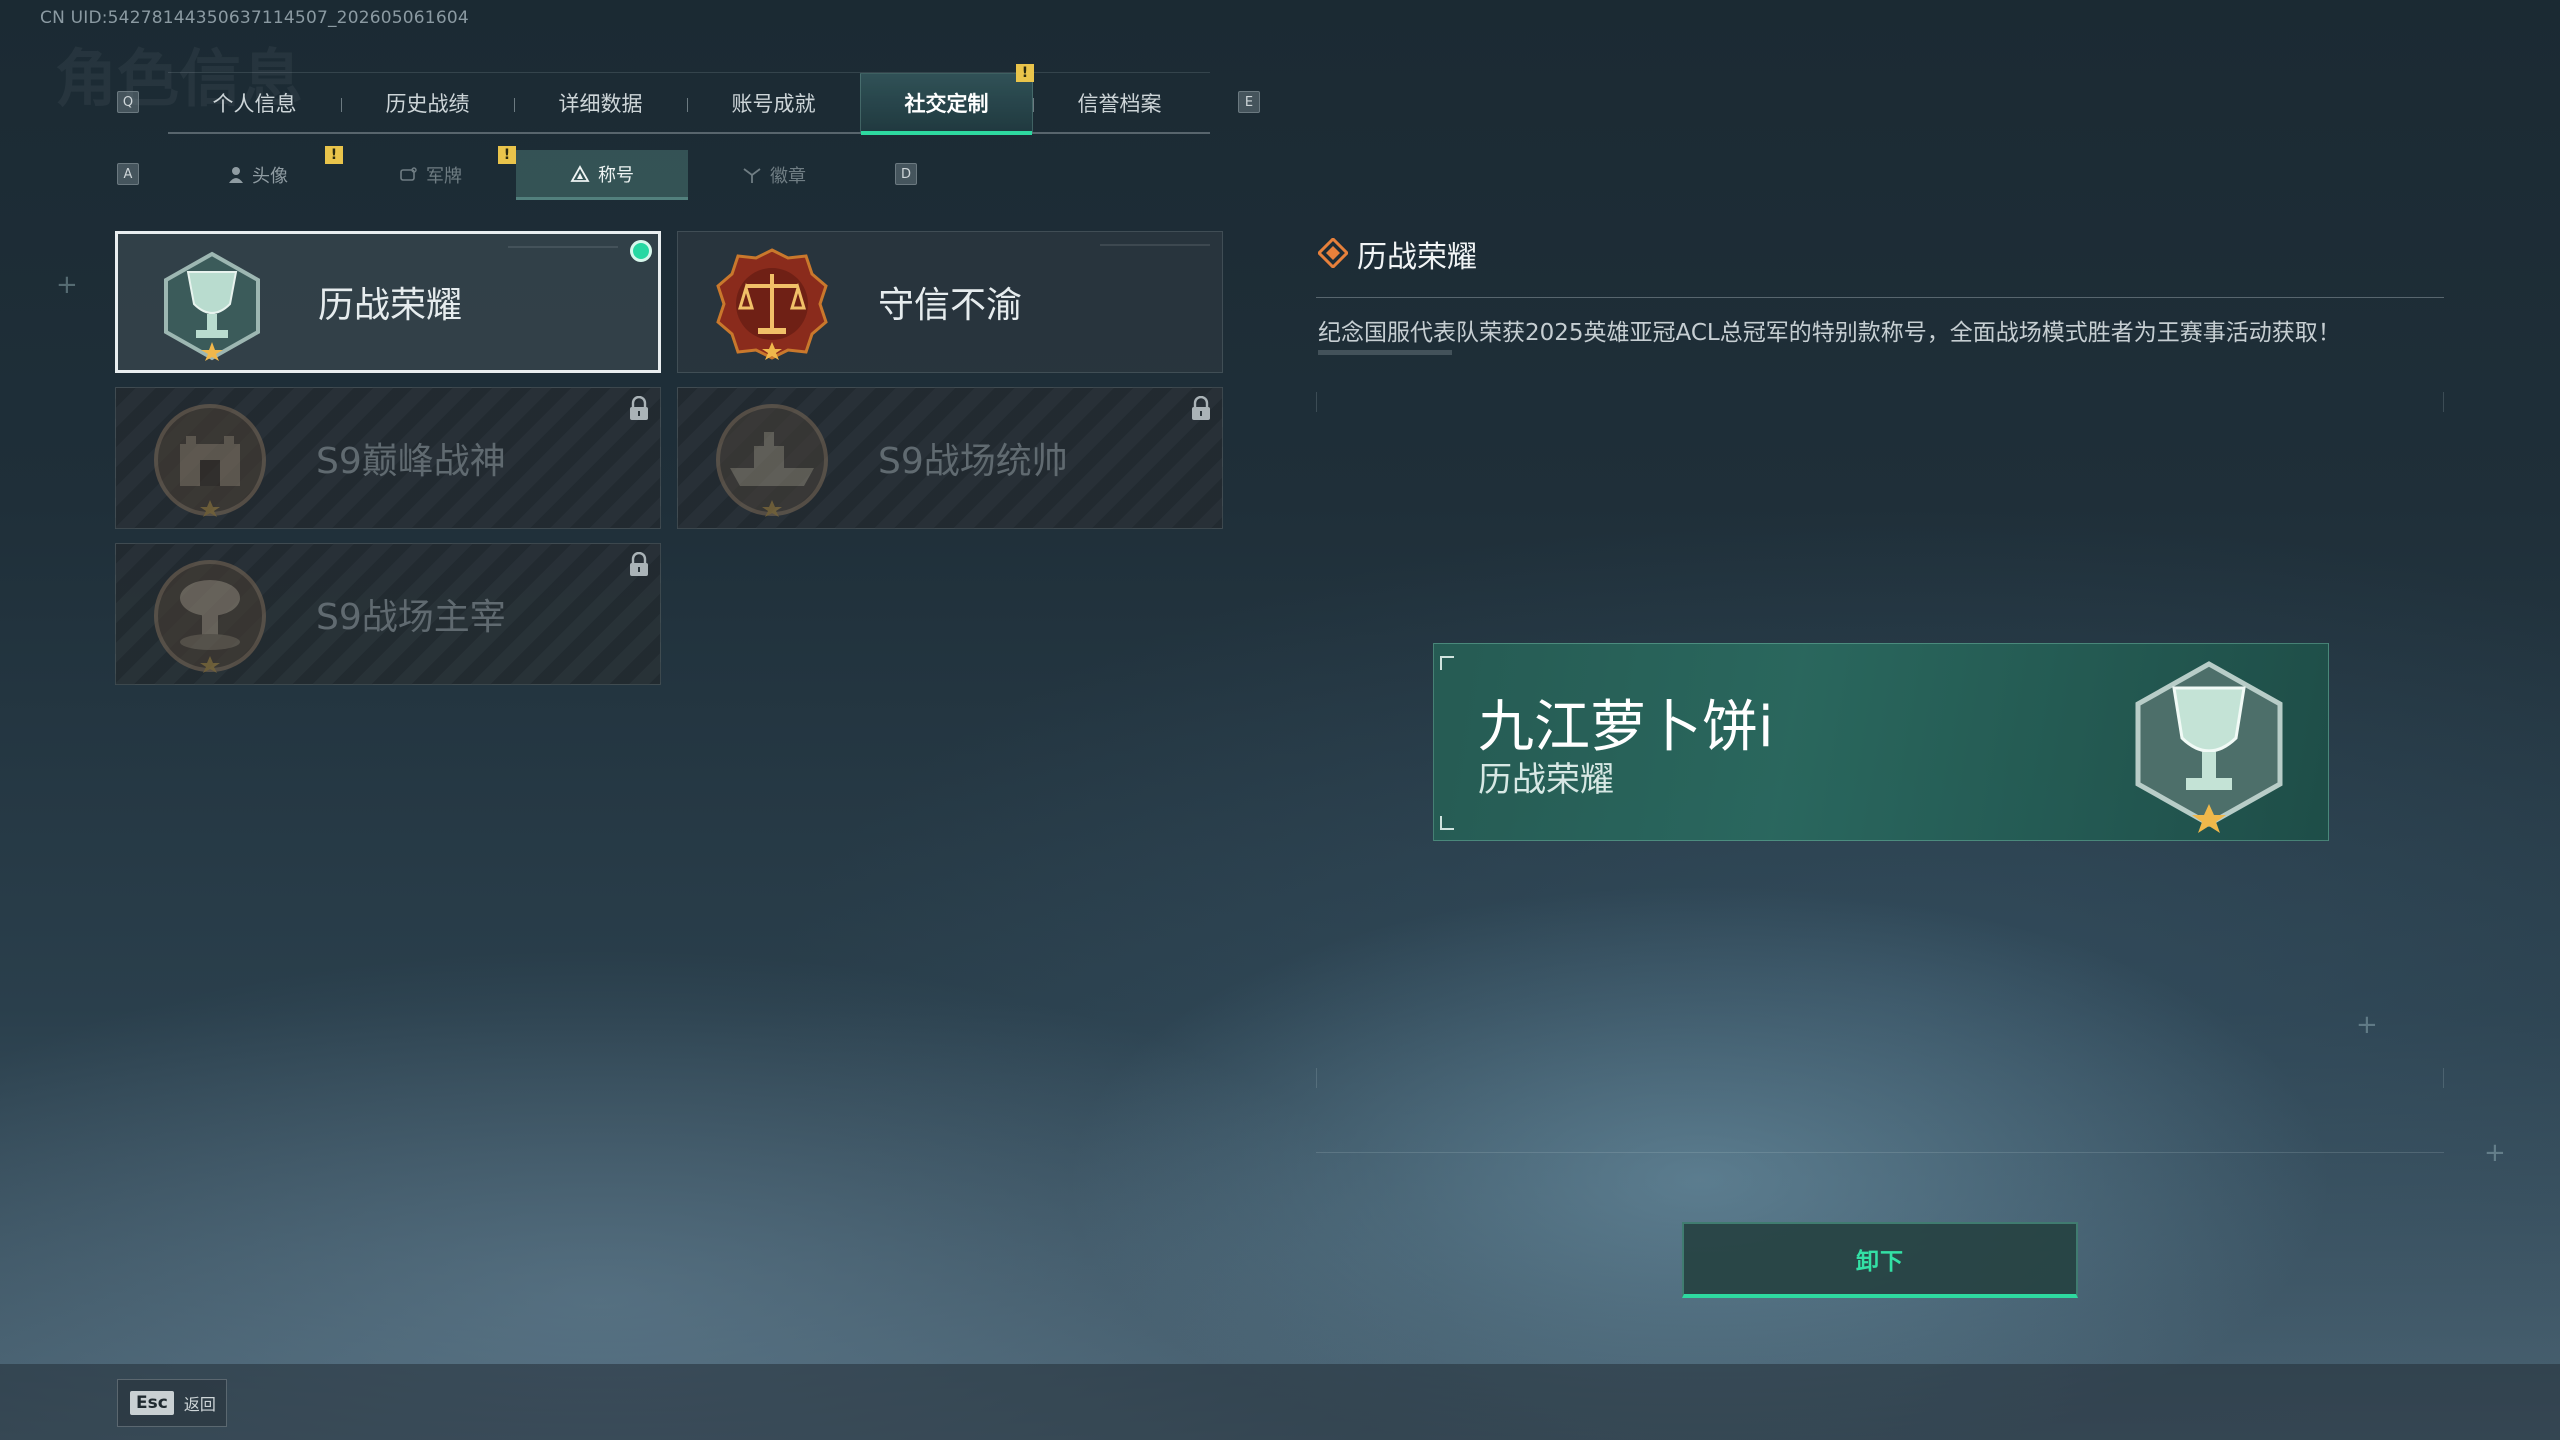 This screenshot has height=1440, width=2560. I want to click on scales-icon, so click(772, 304).